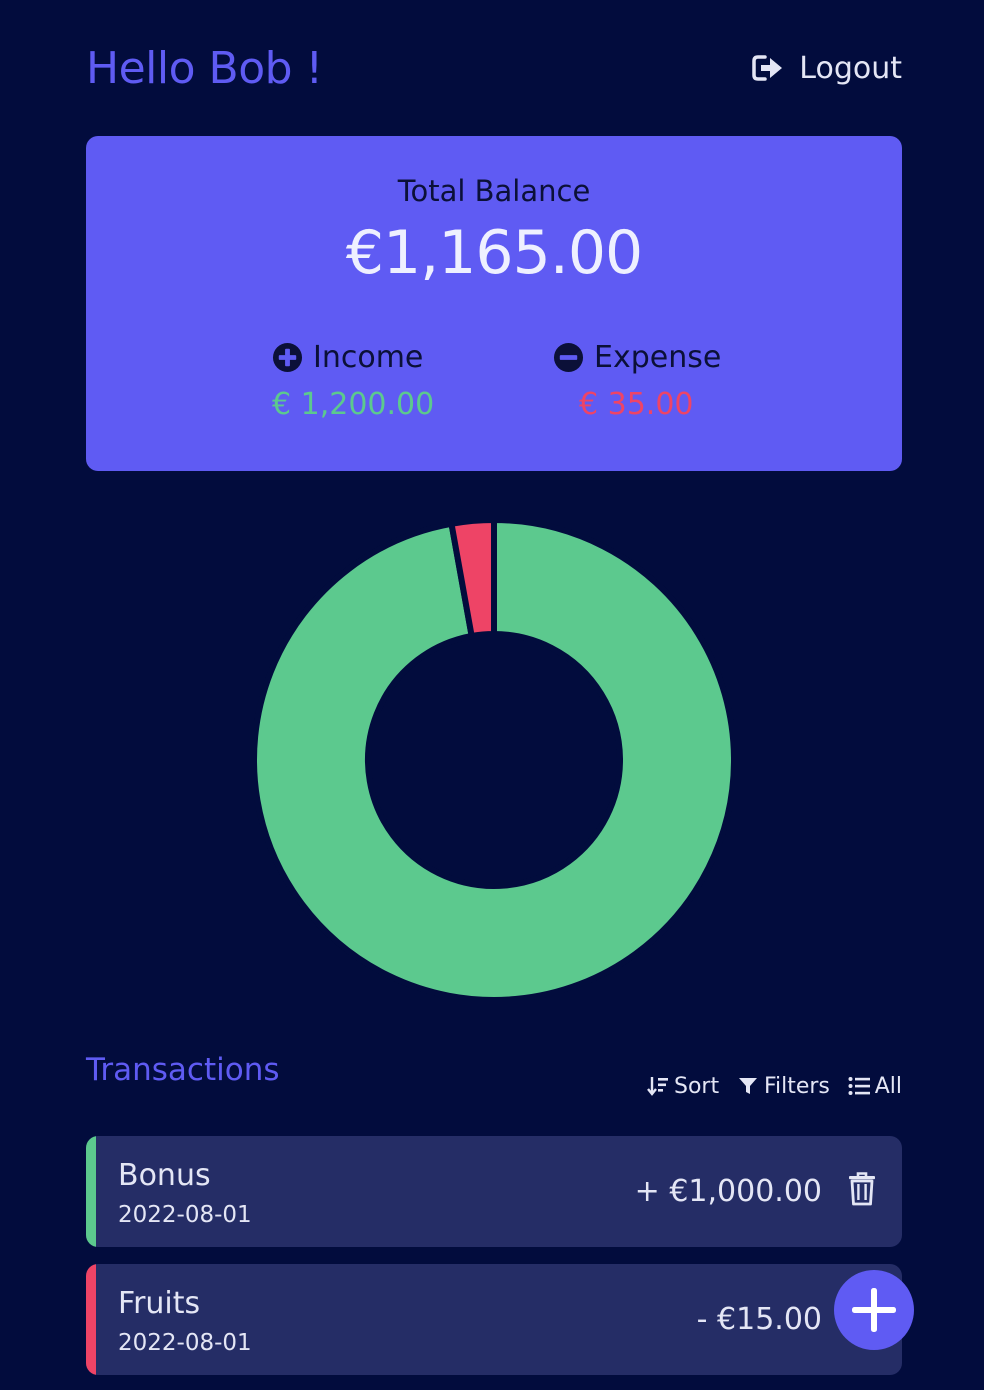 The width and height of the screenshot is (984, 1390). Describe the element at coordinates (636, 404) in the screenshot. I see `expense-value: € 35.00` at that location.